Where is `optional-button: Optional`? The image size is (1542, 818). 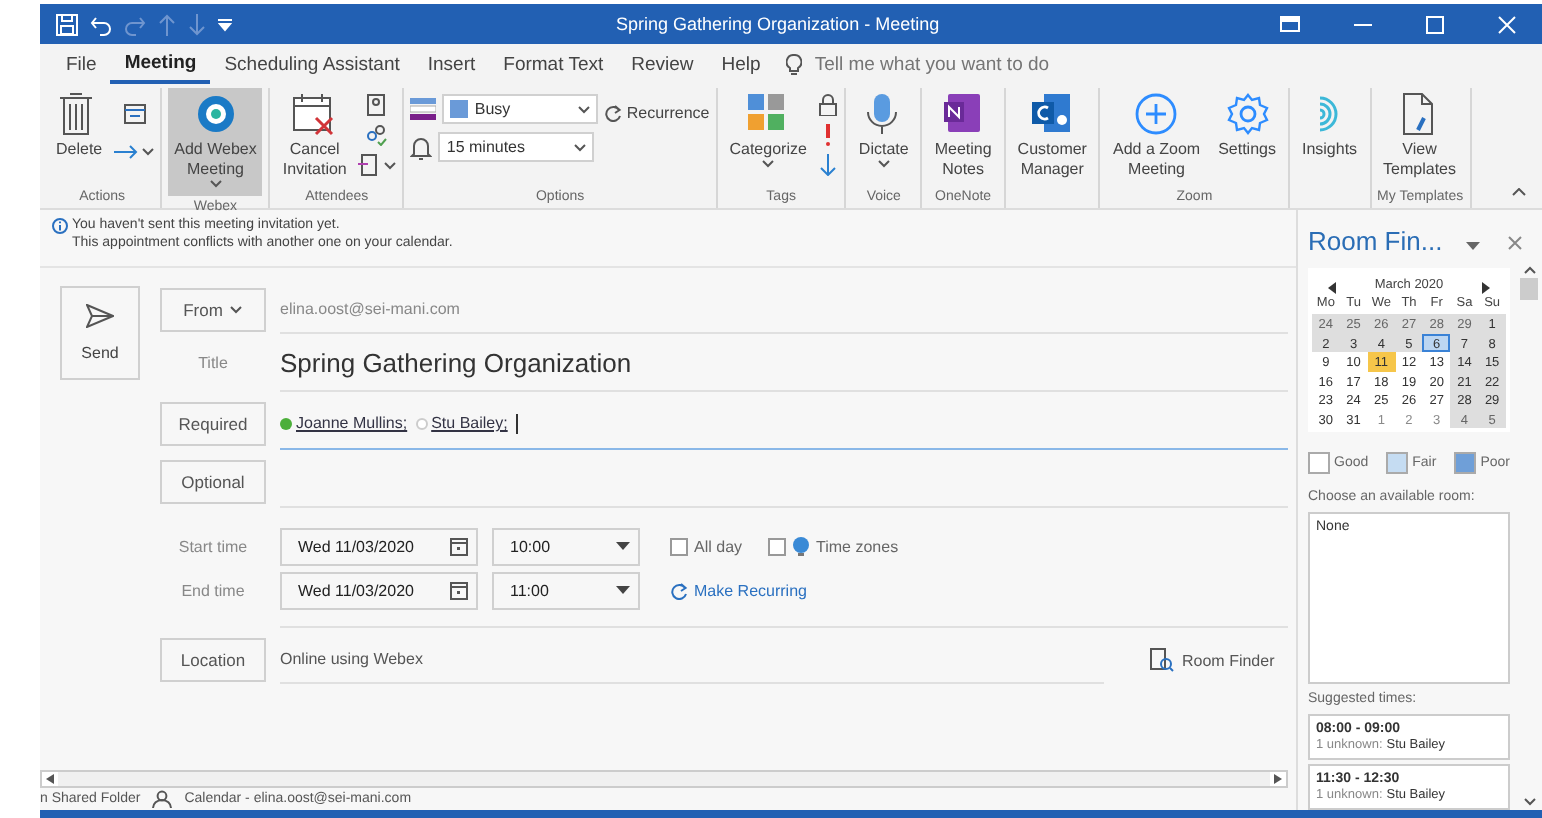
optional-button: Optional is located at coordinates (213, 482).